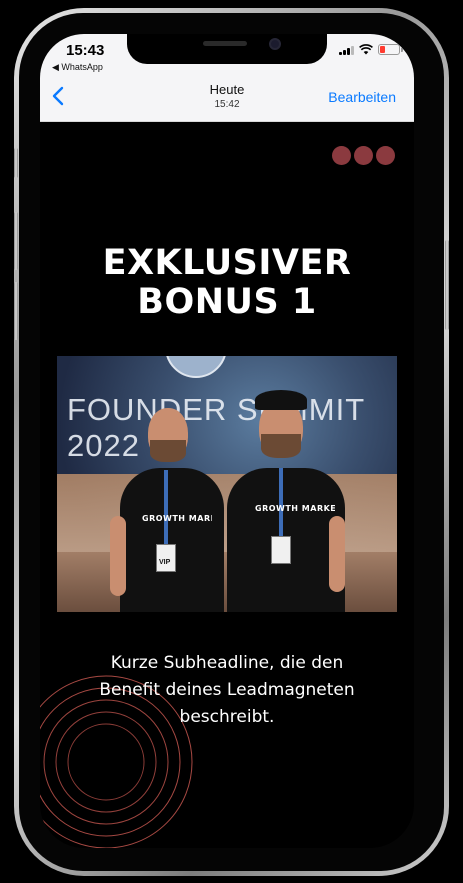 Image resolution: width=463 pixels, height=883 pixels. What do you see at coordinates (227, 49) in the screenshot?
I see `notch` at bounding box center [227, 49].